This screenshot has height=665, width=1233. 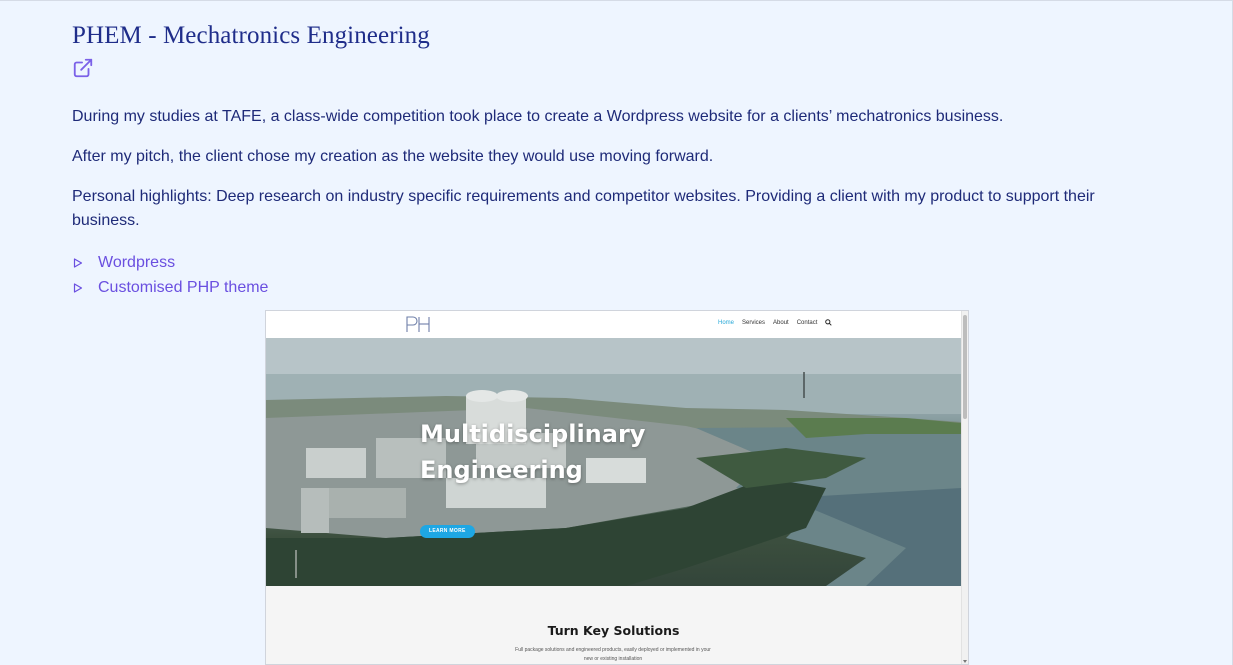 What do you see at coordinates (447, 531) in the screenshot?
I see `learn-more-button: LEARN MORE` at bounding box center [447, 531].